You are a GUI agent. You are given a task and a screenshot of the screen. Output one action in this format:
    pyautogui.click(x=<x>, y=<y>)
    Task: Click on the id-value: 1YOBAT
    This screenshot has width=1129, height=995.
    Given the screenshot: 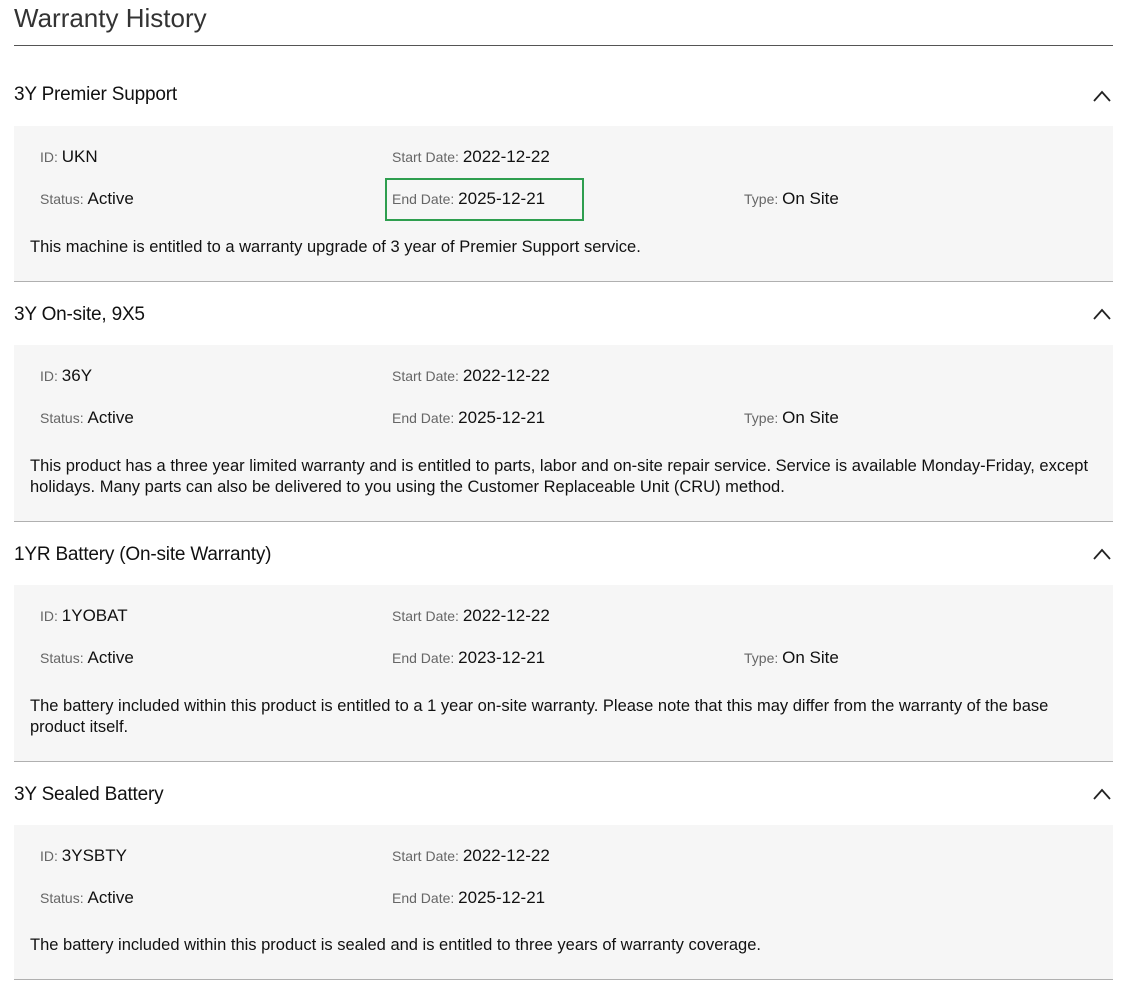 What is the action you would take?
    pyautogui.click(x=94, y=615)
    